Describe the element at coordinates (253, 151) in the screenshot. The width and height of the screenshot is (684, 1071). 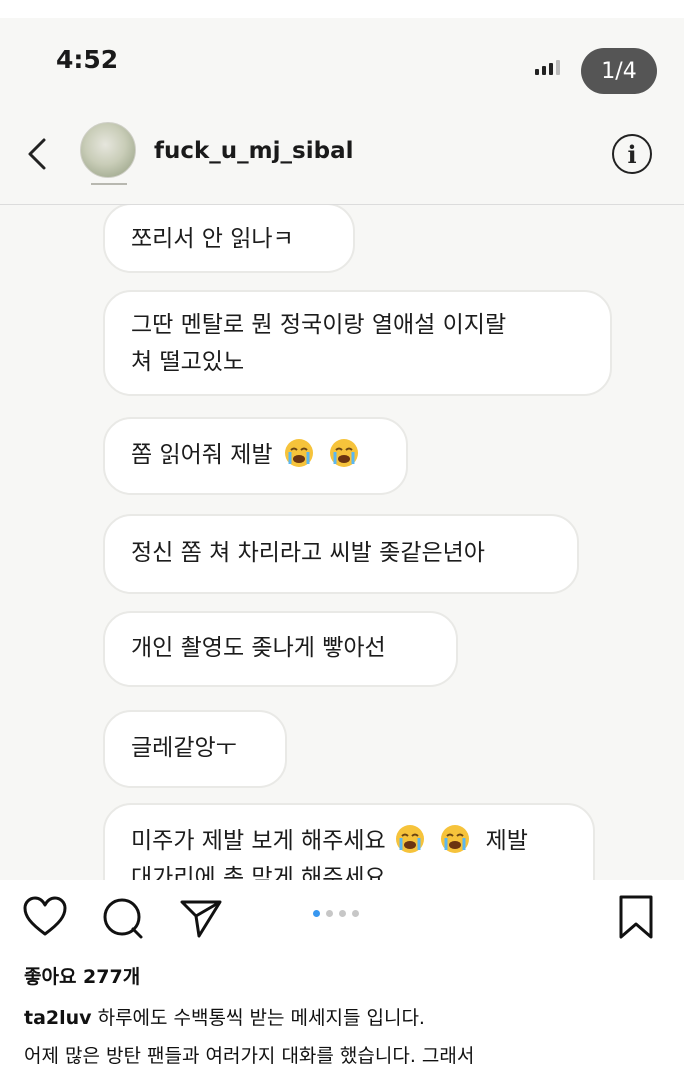
I see `dm-username: fuck_u_mj_sibal` at that location.